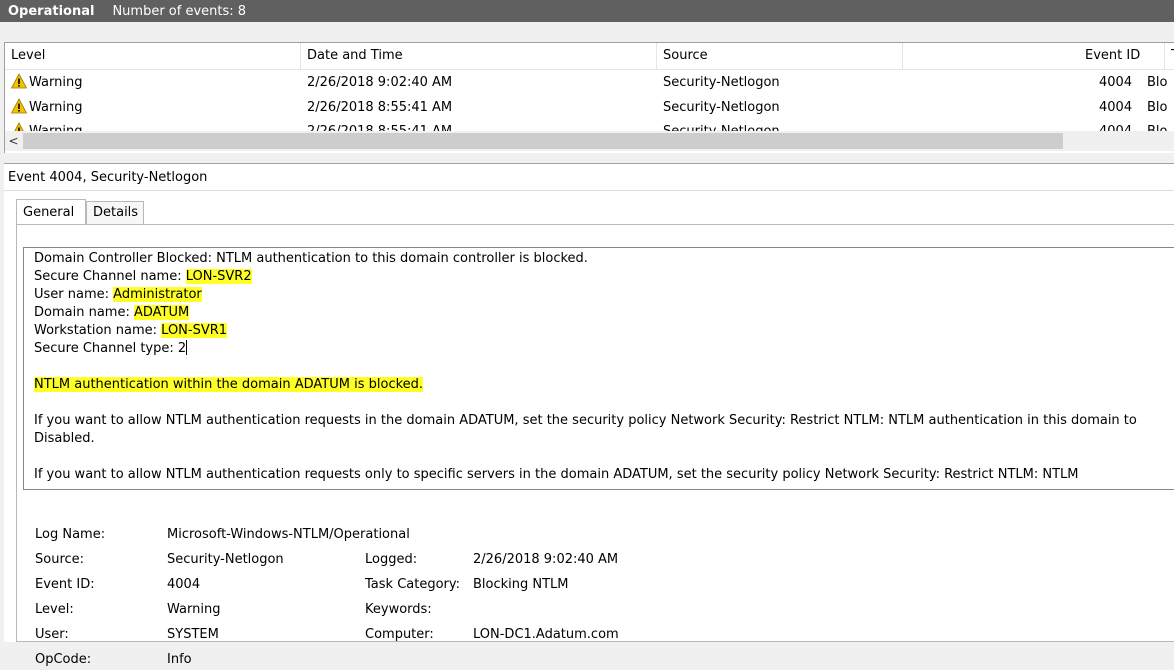  I want to click on message-line: Secure Channel name: LON-SVR2, so click(143, 277).